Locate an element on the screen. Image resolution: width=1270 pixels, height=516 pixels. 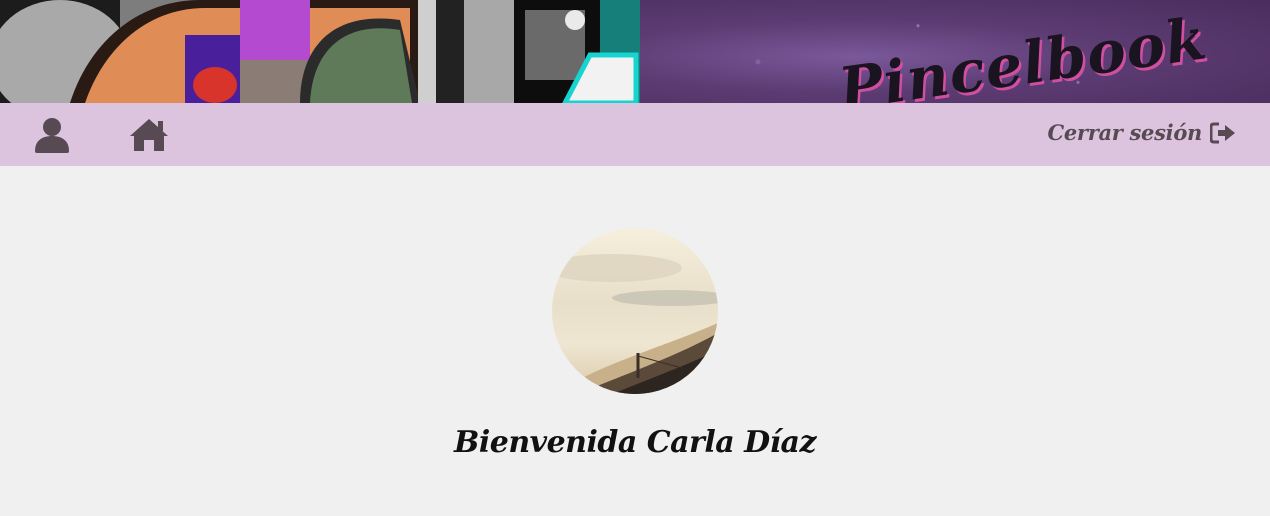
profile-button is located at coordinates (52, 135).